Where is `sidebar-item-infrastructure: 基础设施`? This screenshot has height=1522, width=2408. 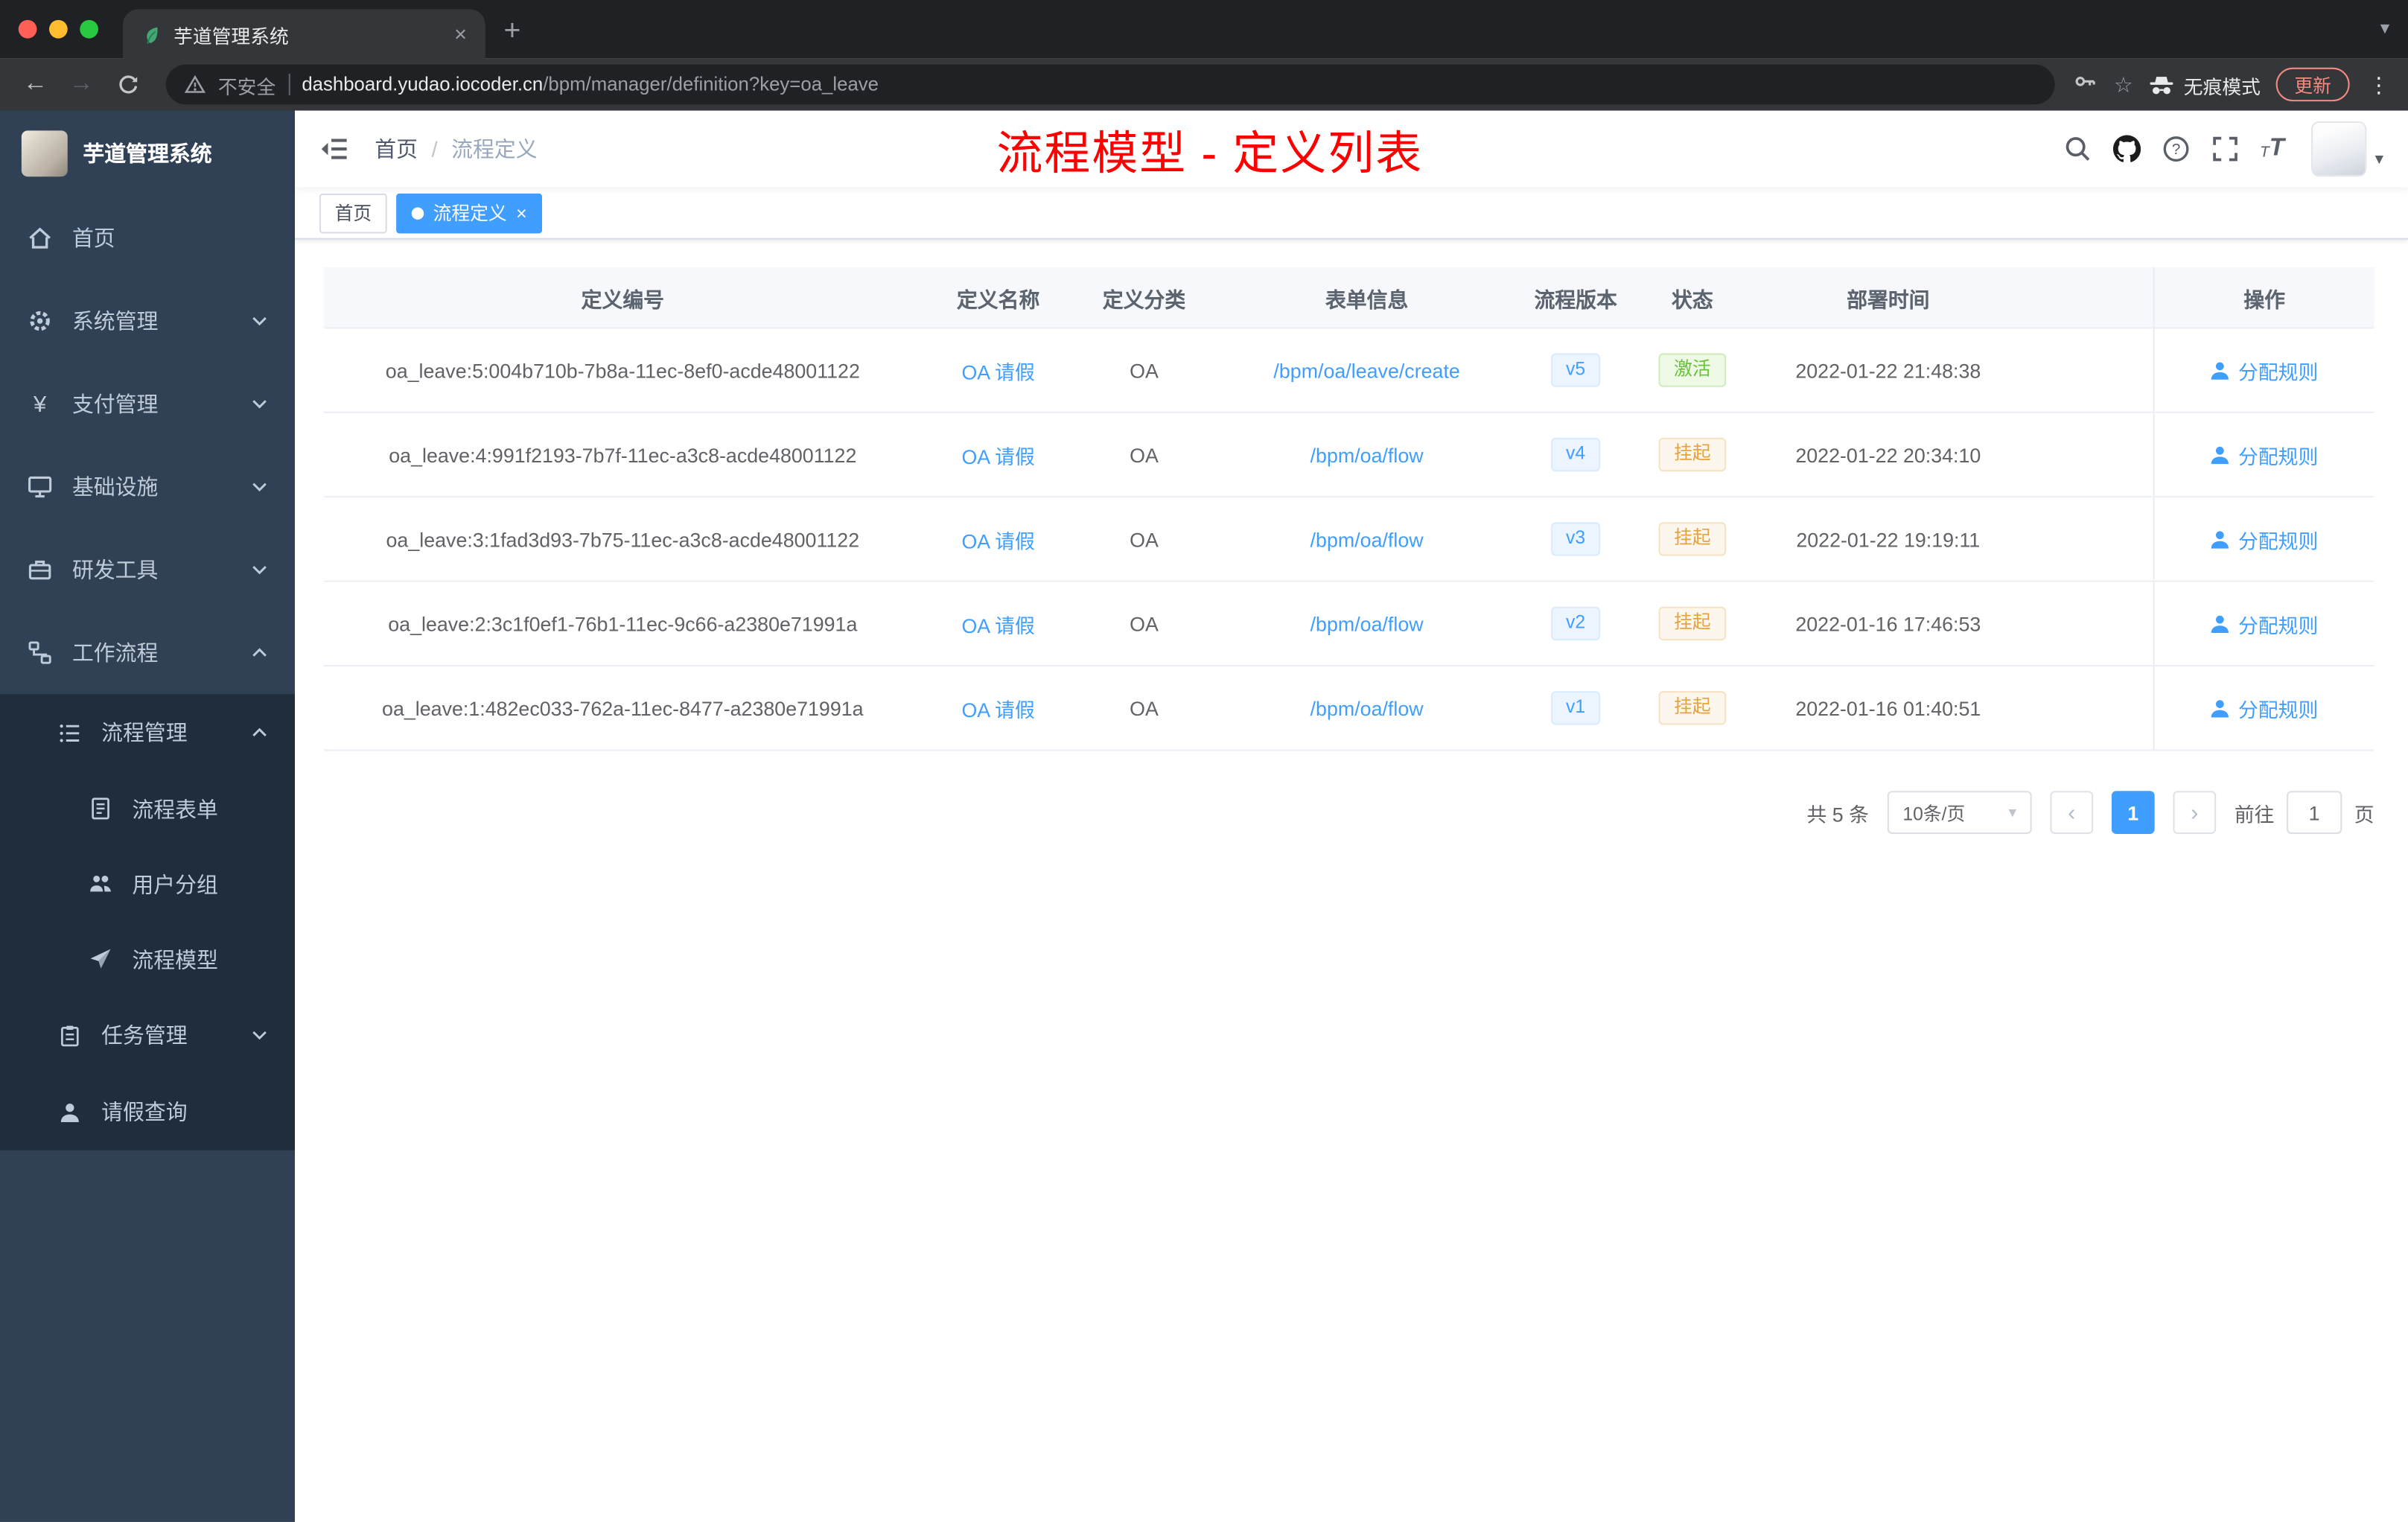 sidebar-item-infrastructure: 基础设施 is located at coordinates (147, 486).